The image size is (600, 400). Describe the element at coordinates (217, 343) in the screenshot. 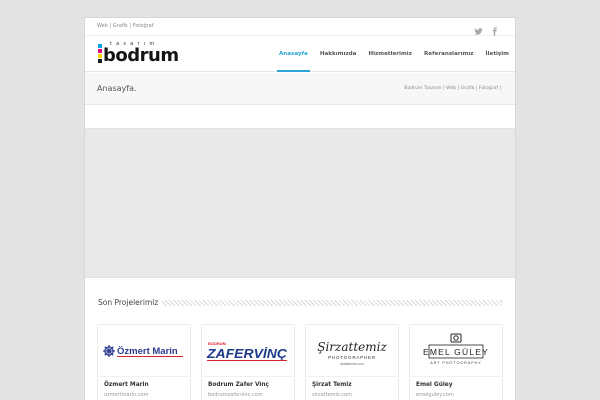

I see `svg-text: BODRUM` at that location.